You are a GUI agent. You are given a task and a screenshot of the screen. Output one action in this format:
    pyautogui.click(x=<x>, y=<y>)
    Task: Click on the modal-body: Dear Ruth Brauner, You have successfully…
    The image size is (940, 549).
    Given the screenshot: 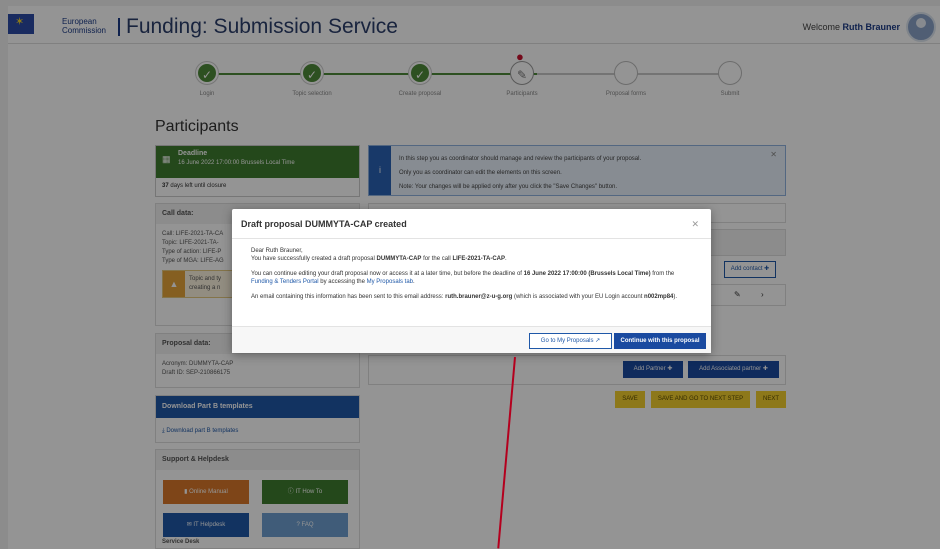 What is the action you would take?
    pyautogui.click(x=464, y=274)
    